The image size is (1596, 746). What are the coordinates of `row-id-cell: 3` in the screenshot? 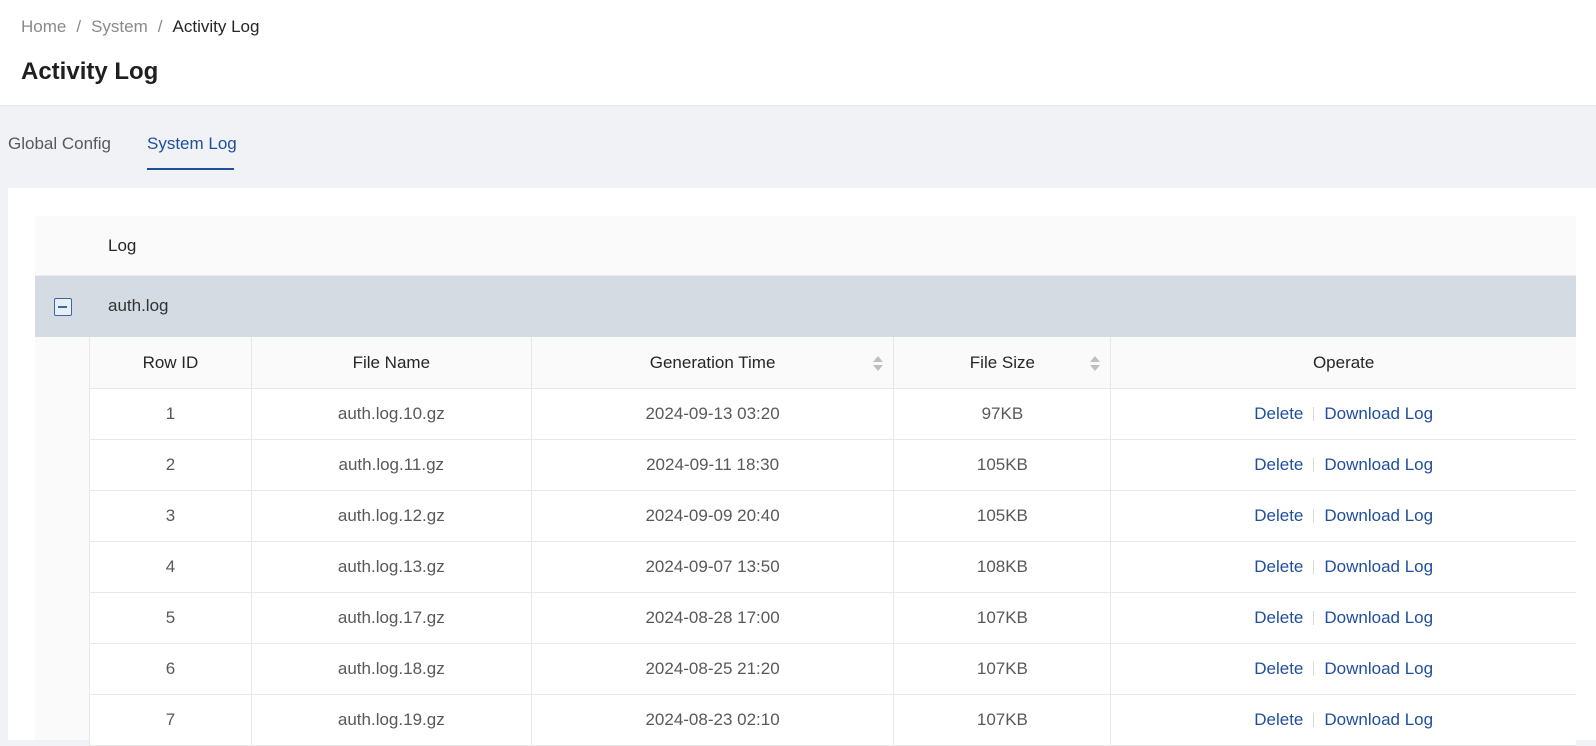 It's located at (171, 516).